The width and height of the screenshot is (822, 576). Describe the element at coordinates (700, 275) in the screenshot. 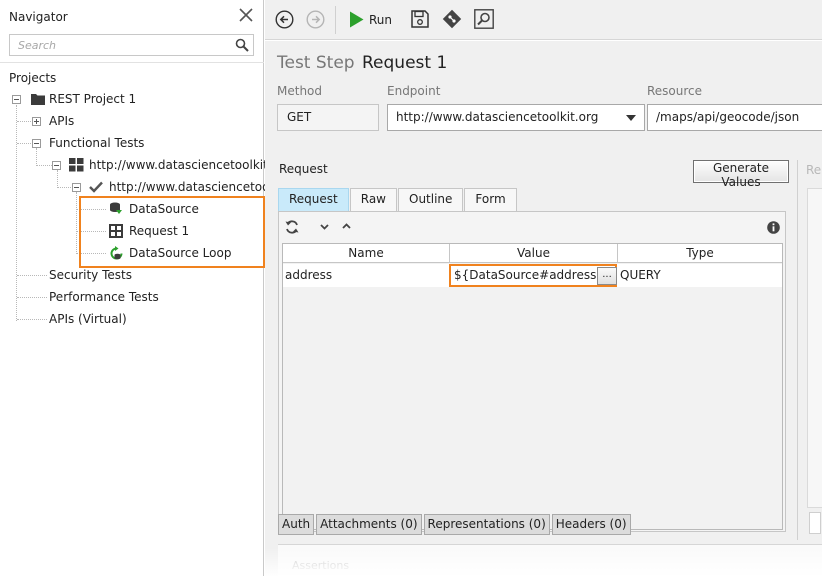

I see `param-type-cell: QUERY` at that location.